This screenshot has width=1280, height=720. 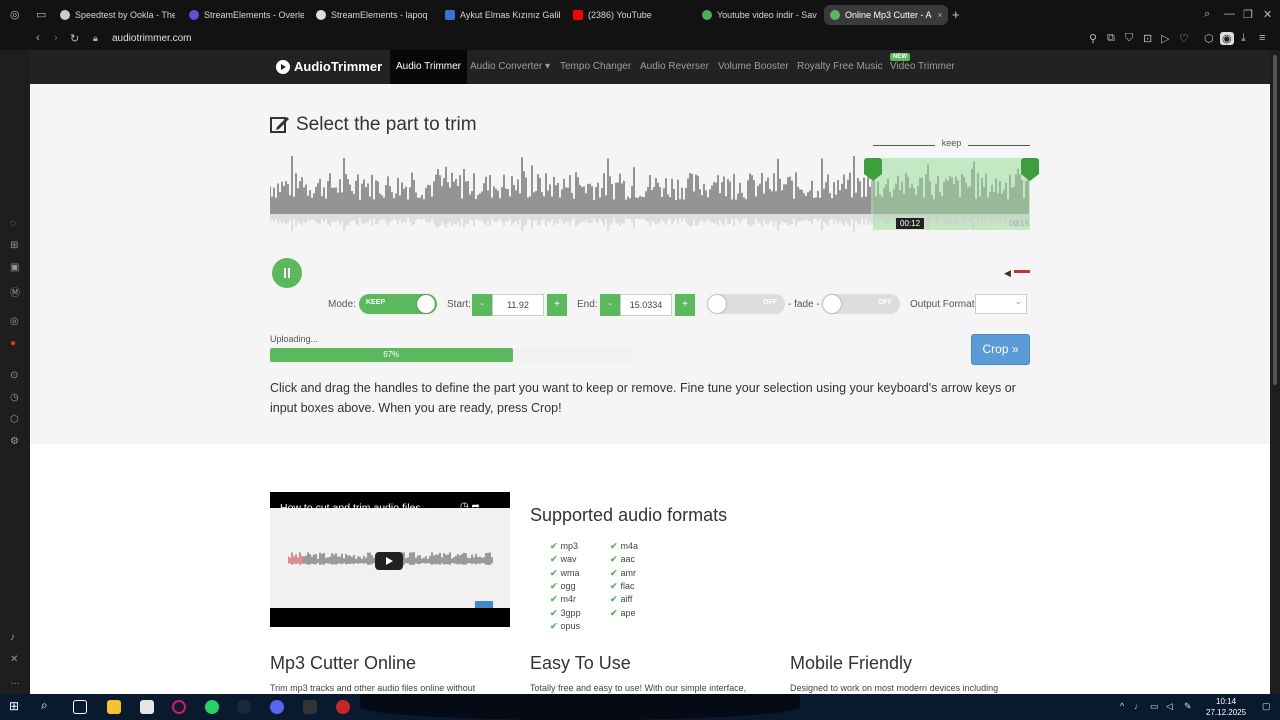 I want to click on search-icon: ⌕, so click(x=48, y=705).